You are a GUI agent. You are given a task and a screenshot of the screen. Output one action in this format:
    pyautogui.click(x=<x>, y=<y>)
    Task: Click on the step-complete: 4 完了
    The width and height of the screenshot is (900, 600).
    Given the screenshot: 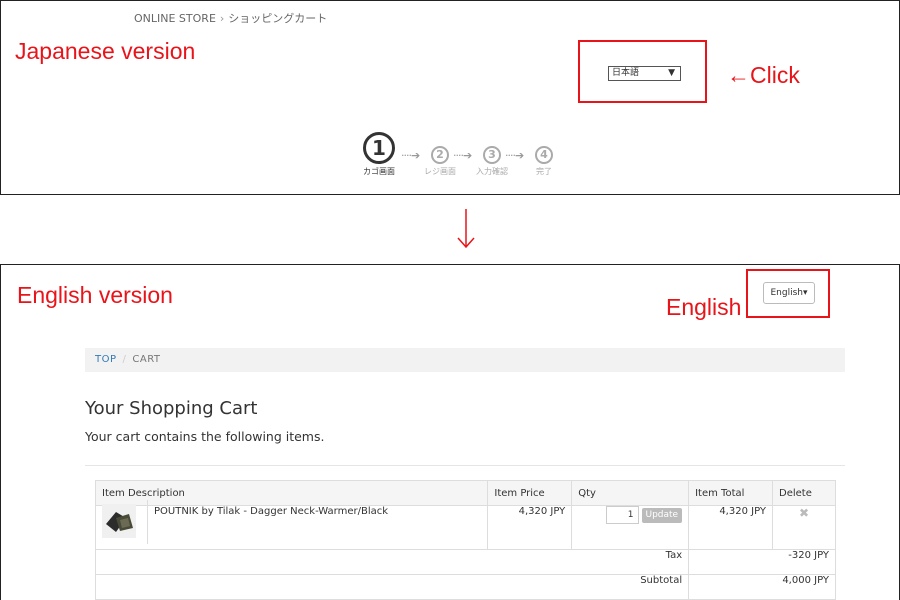 What is the action you would take?
    pyautogui.click(x=544, y=154)
    